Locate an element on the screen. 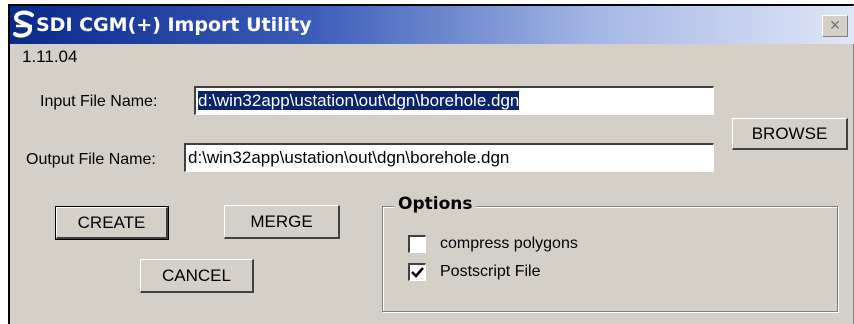 This screenshot has width=854, height=324. close-button: × is located at coordinates (835, 26).